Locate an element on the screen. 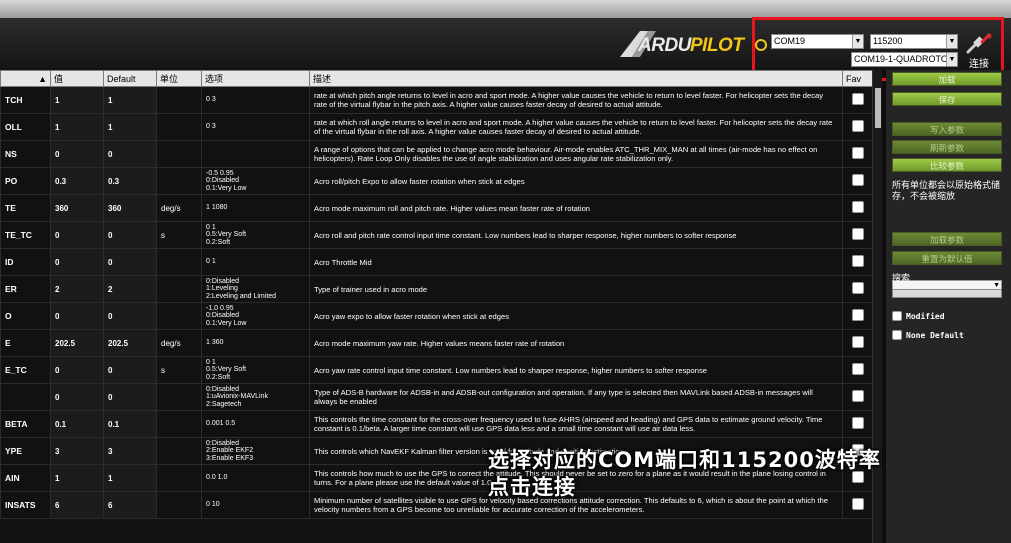  units-cell: s is located at coordinates (179, 370).